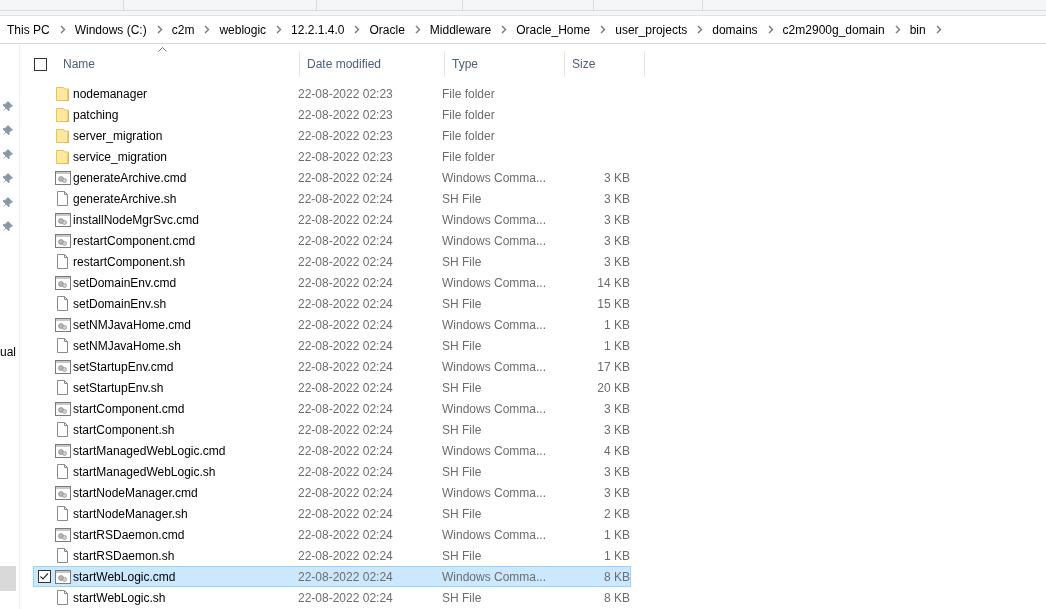  I want to click on file-row: restartComponent.sh 22-08-2022 02:24 SH File 3 KB, so click(332, 261).